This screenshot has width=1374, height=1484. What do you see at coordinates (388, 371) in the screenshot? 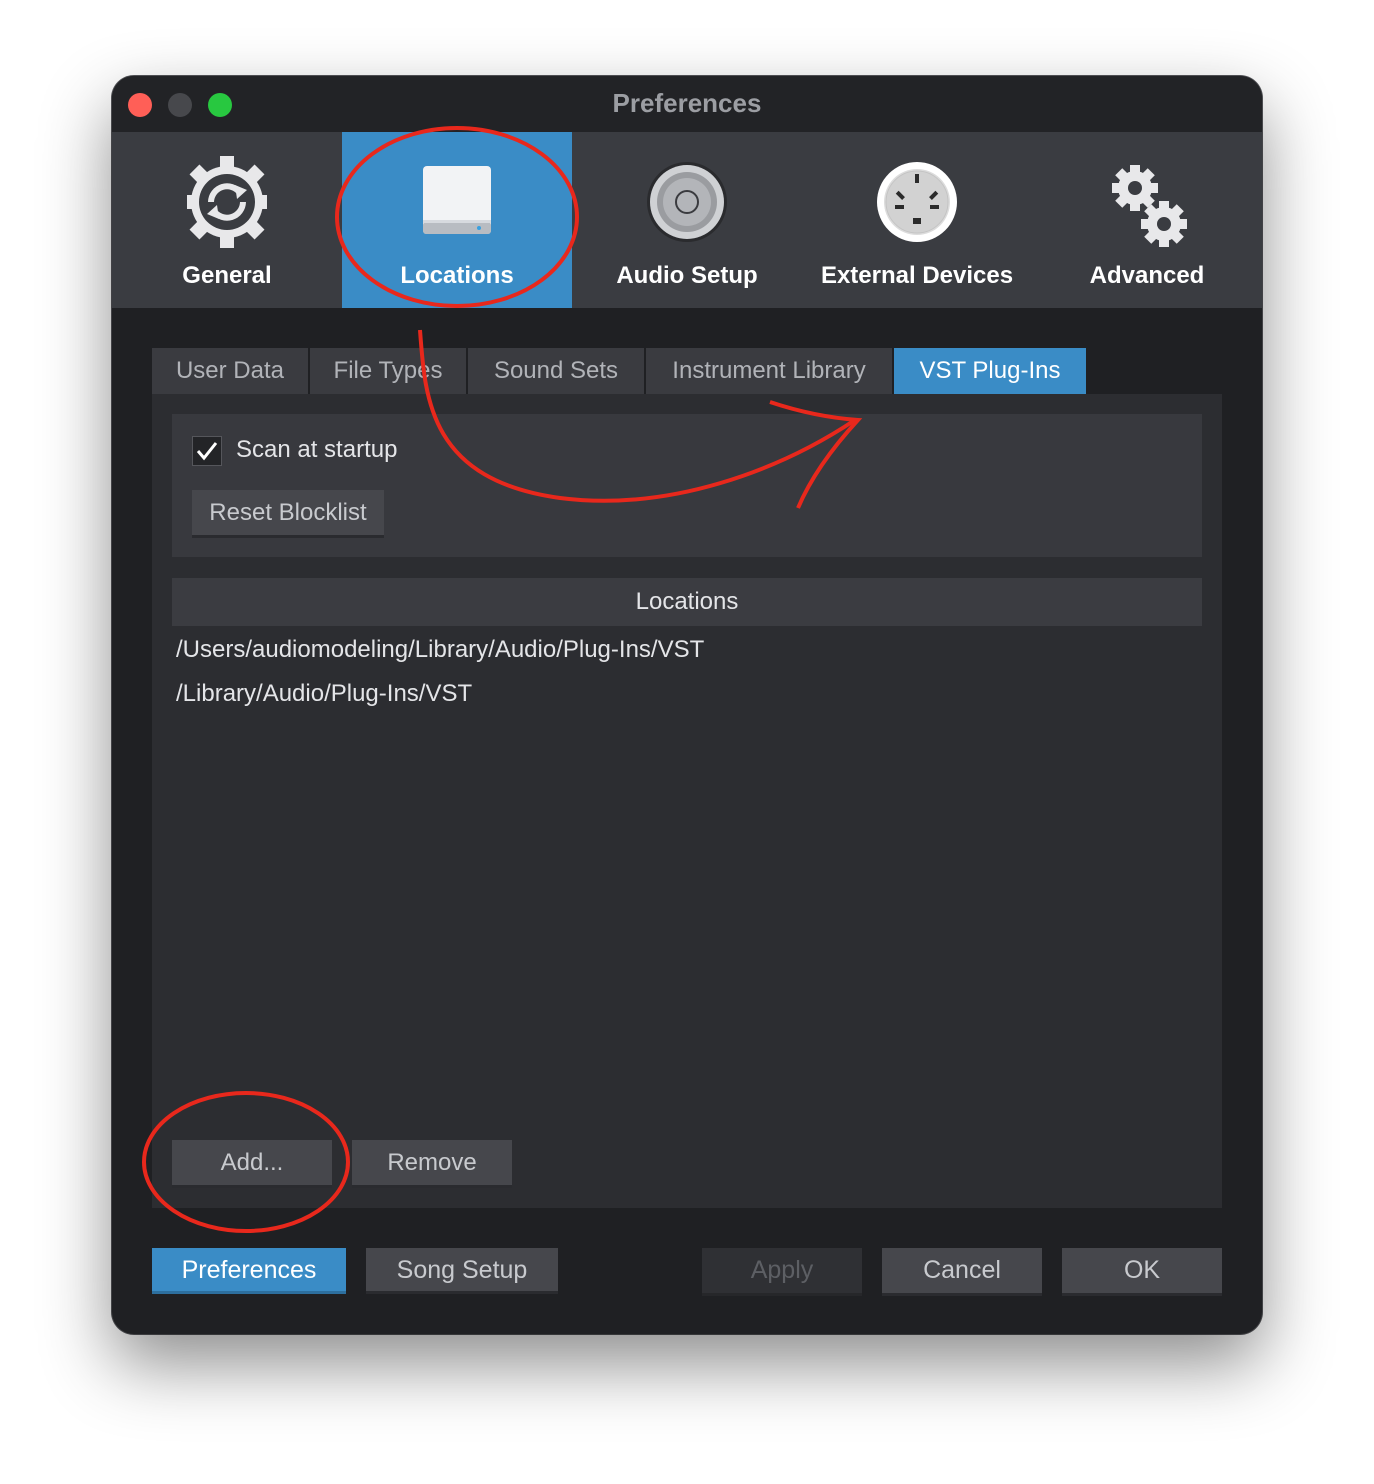
I see `tab-file-types: File Types` at bounding box center [388, 371].